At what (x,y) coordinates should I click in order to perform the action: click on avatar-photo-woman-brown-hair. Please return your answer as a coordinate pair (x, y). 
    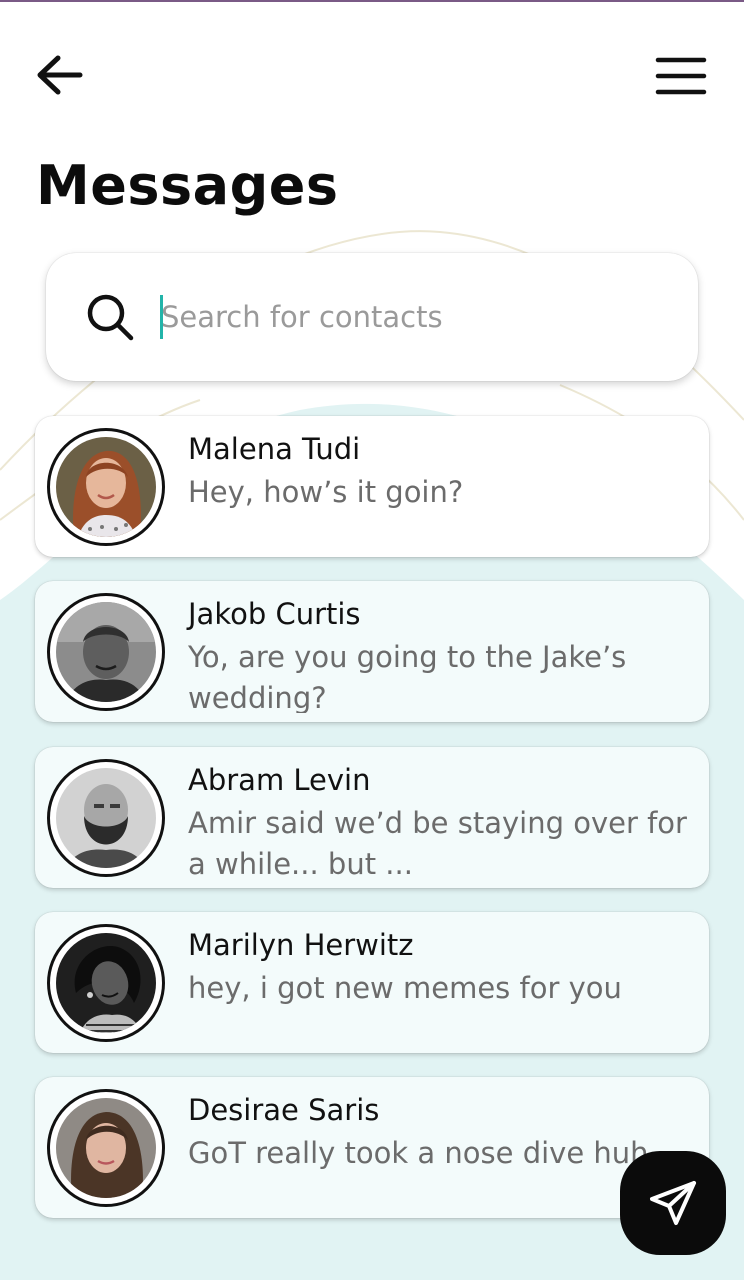
    Looking at the image, I should click on (106, 1148).